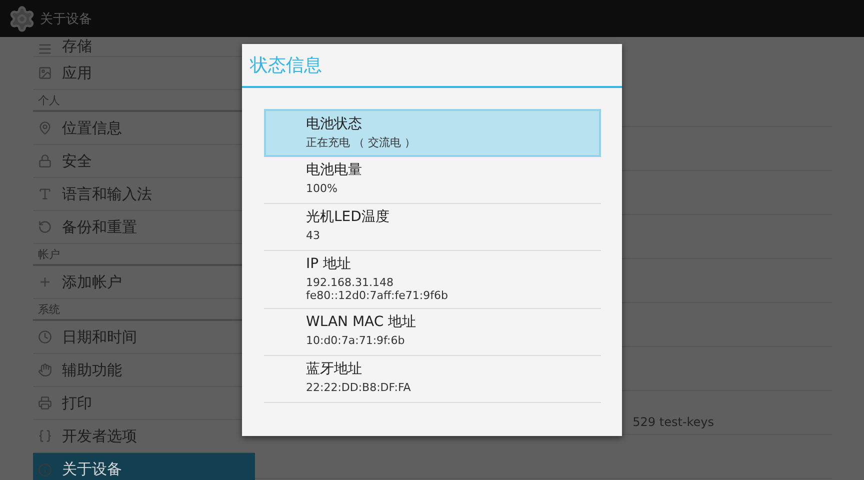  What do you see at coordinates (432, 227) in the screenshot?
I see `status-row: 光机LED温度 43` at bounding box center [432, 227].